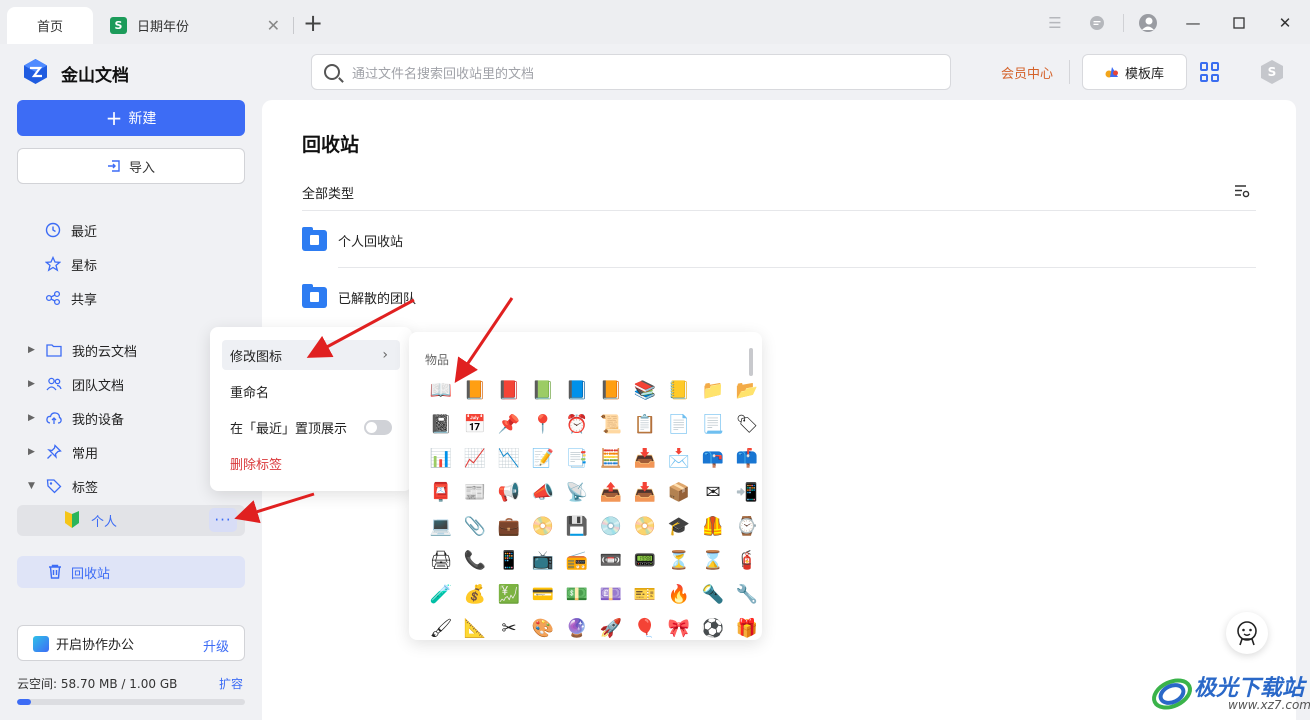 The height and width of the screenshot is (720, 1310). What do you see at coordinates (131, 572) in the screenshot?
I see `sidebar-item-trash: 回收站` at bounding box center [131, 572].